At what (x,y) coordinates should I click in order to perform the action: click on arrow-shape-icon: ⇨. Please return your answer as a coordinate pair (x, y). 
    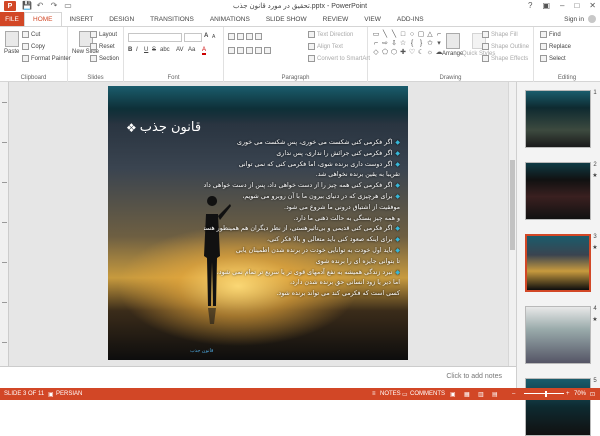
    Looking at the image, I should click on (385, 44).